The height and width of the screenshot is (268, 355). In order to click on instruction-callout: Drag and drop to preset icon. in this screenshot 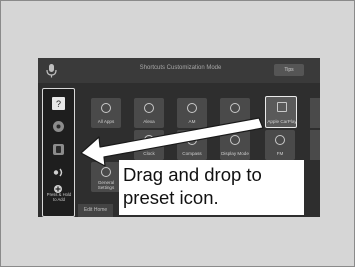, I will do `click(211, 187)`.